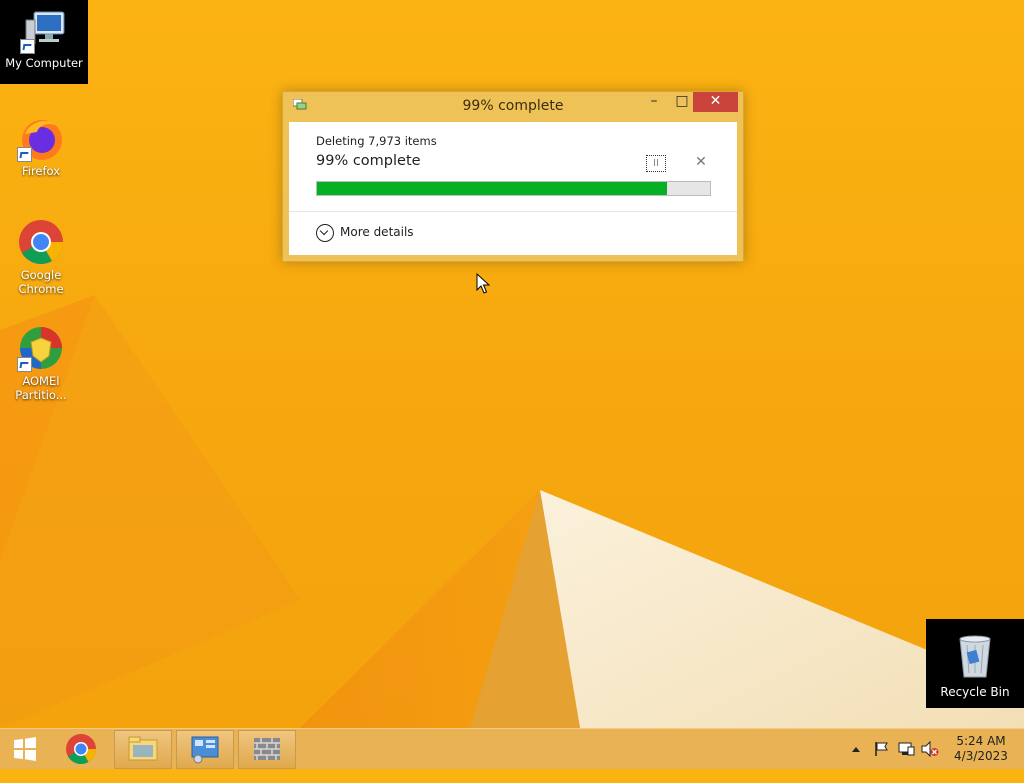  Describe the element at coordinates (368, 161) in the screenshot. I see `progress-percent-text: 99% complete` at that location.